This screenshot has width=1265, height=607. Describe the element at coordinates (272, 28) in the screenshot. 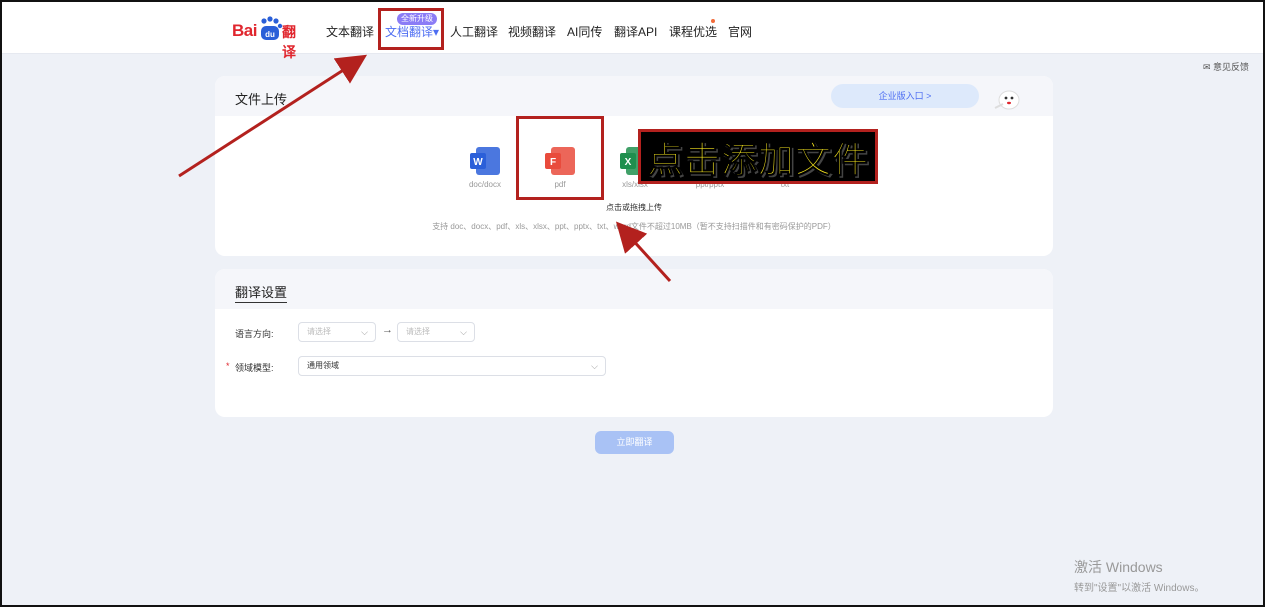

I see `paw-icon: du` at that location.